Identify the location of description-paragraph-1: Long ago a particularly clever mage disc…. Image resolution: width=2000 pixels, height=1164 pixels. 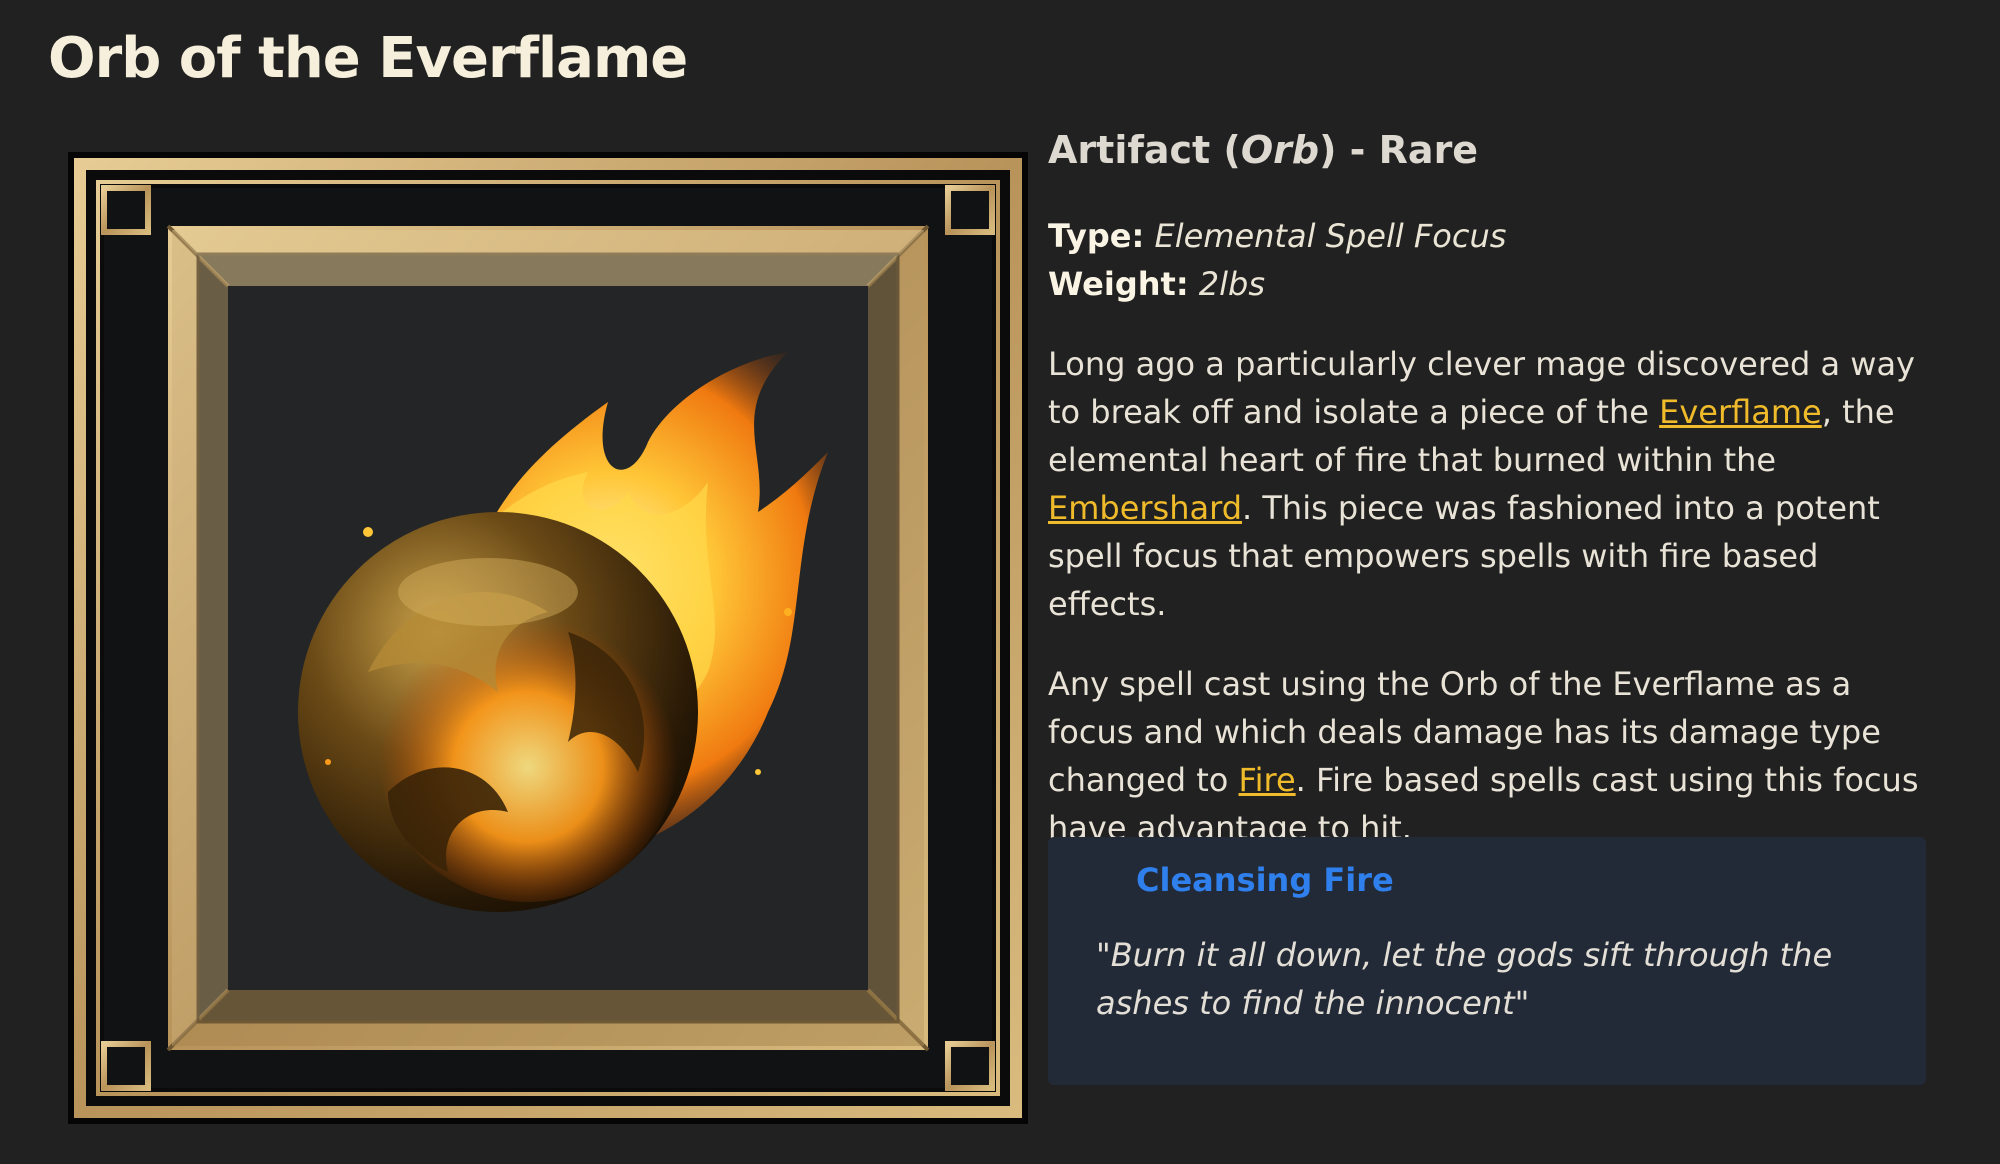
(1488, 484).